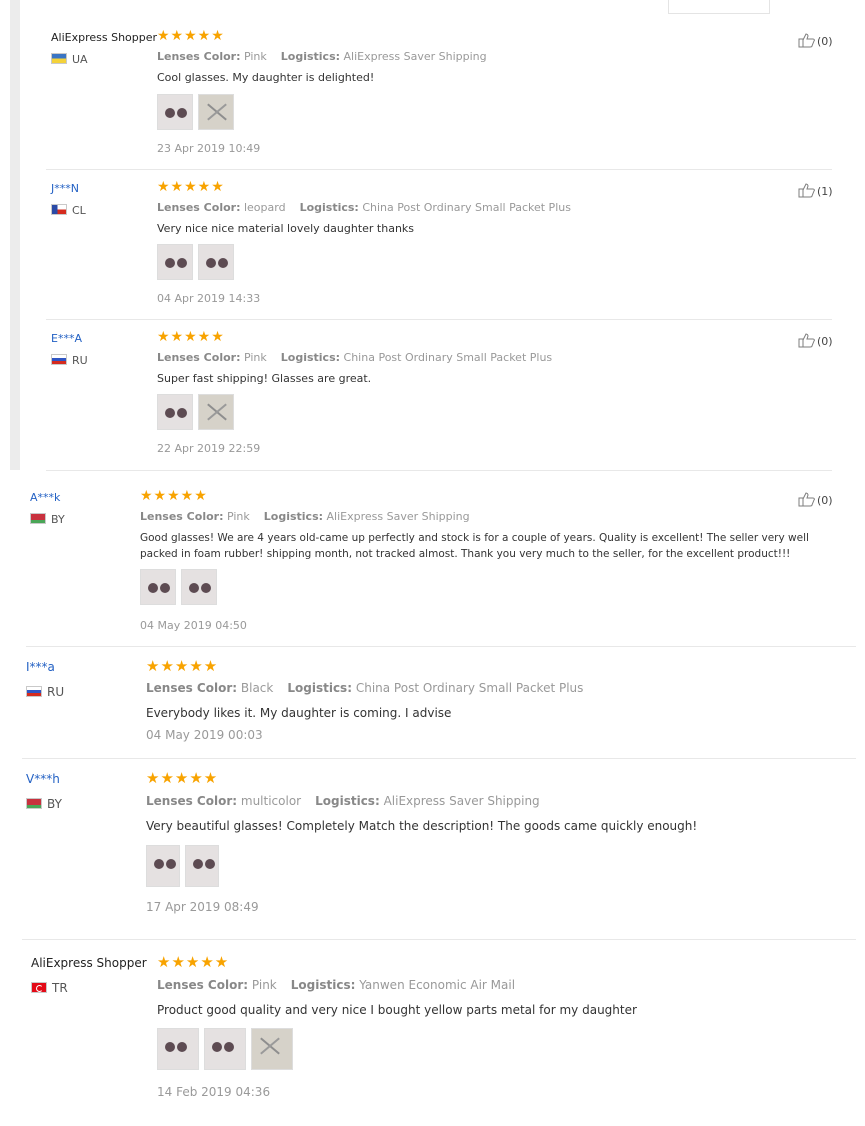 This screenshot has height=1126, width=865. Describe the element at coordinates (202, 907) in the screenshot. I see `review-date: 17 Apr 2019 08:49` at that location.